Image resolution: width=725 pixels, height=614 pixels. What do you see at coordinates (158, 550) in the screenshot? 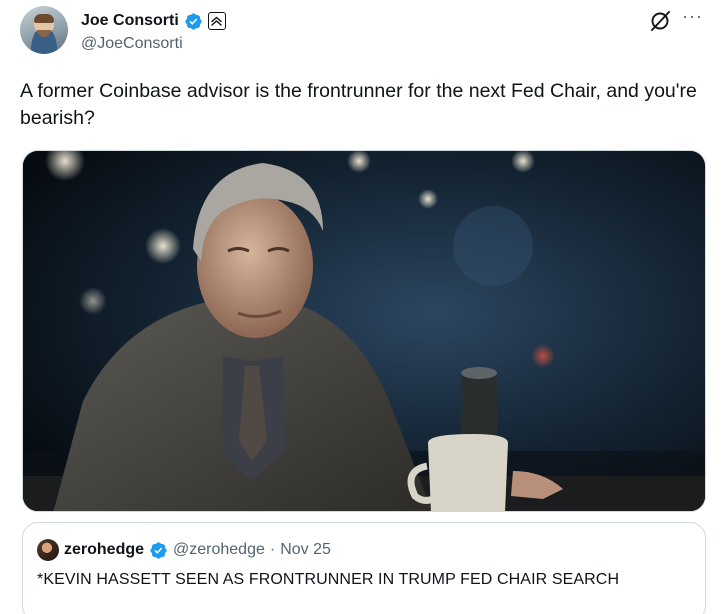
I see `quoted-verified-badge-icon` at bounding box center [158, 550].